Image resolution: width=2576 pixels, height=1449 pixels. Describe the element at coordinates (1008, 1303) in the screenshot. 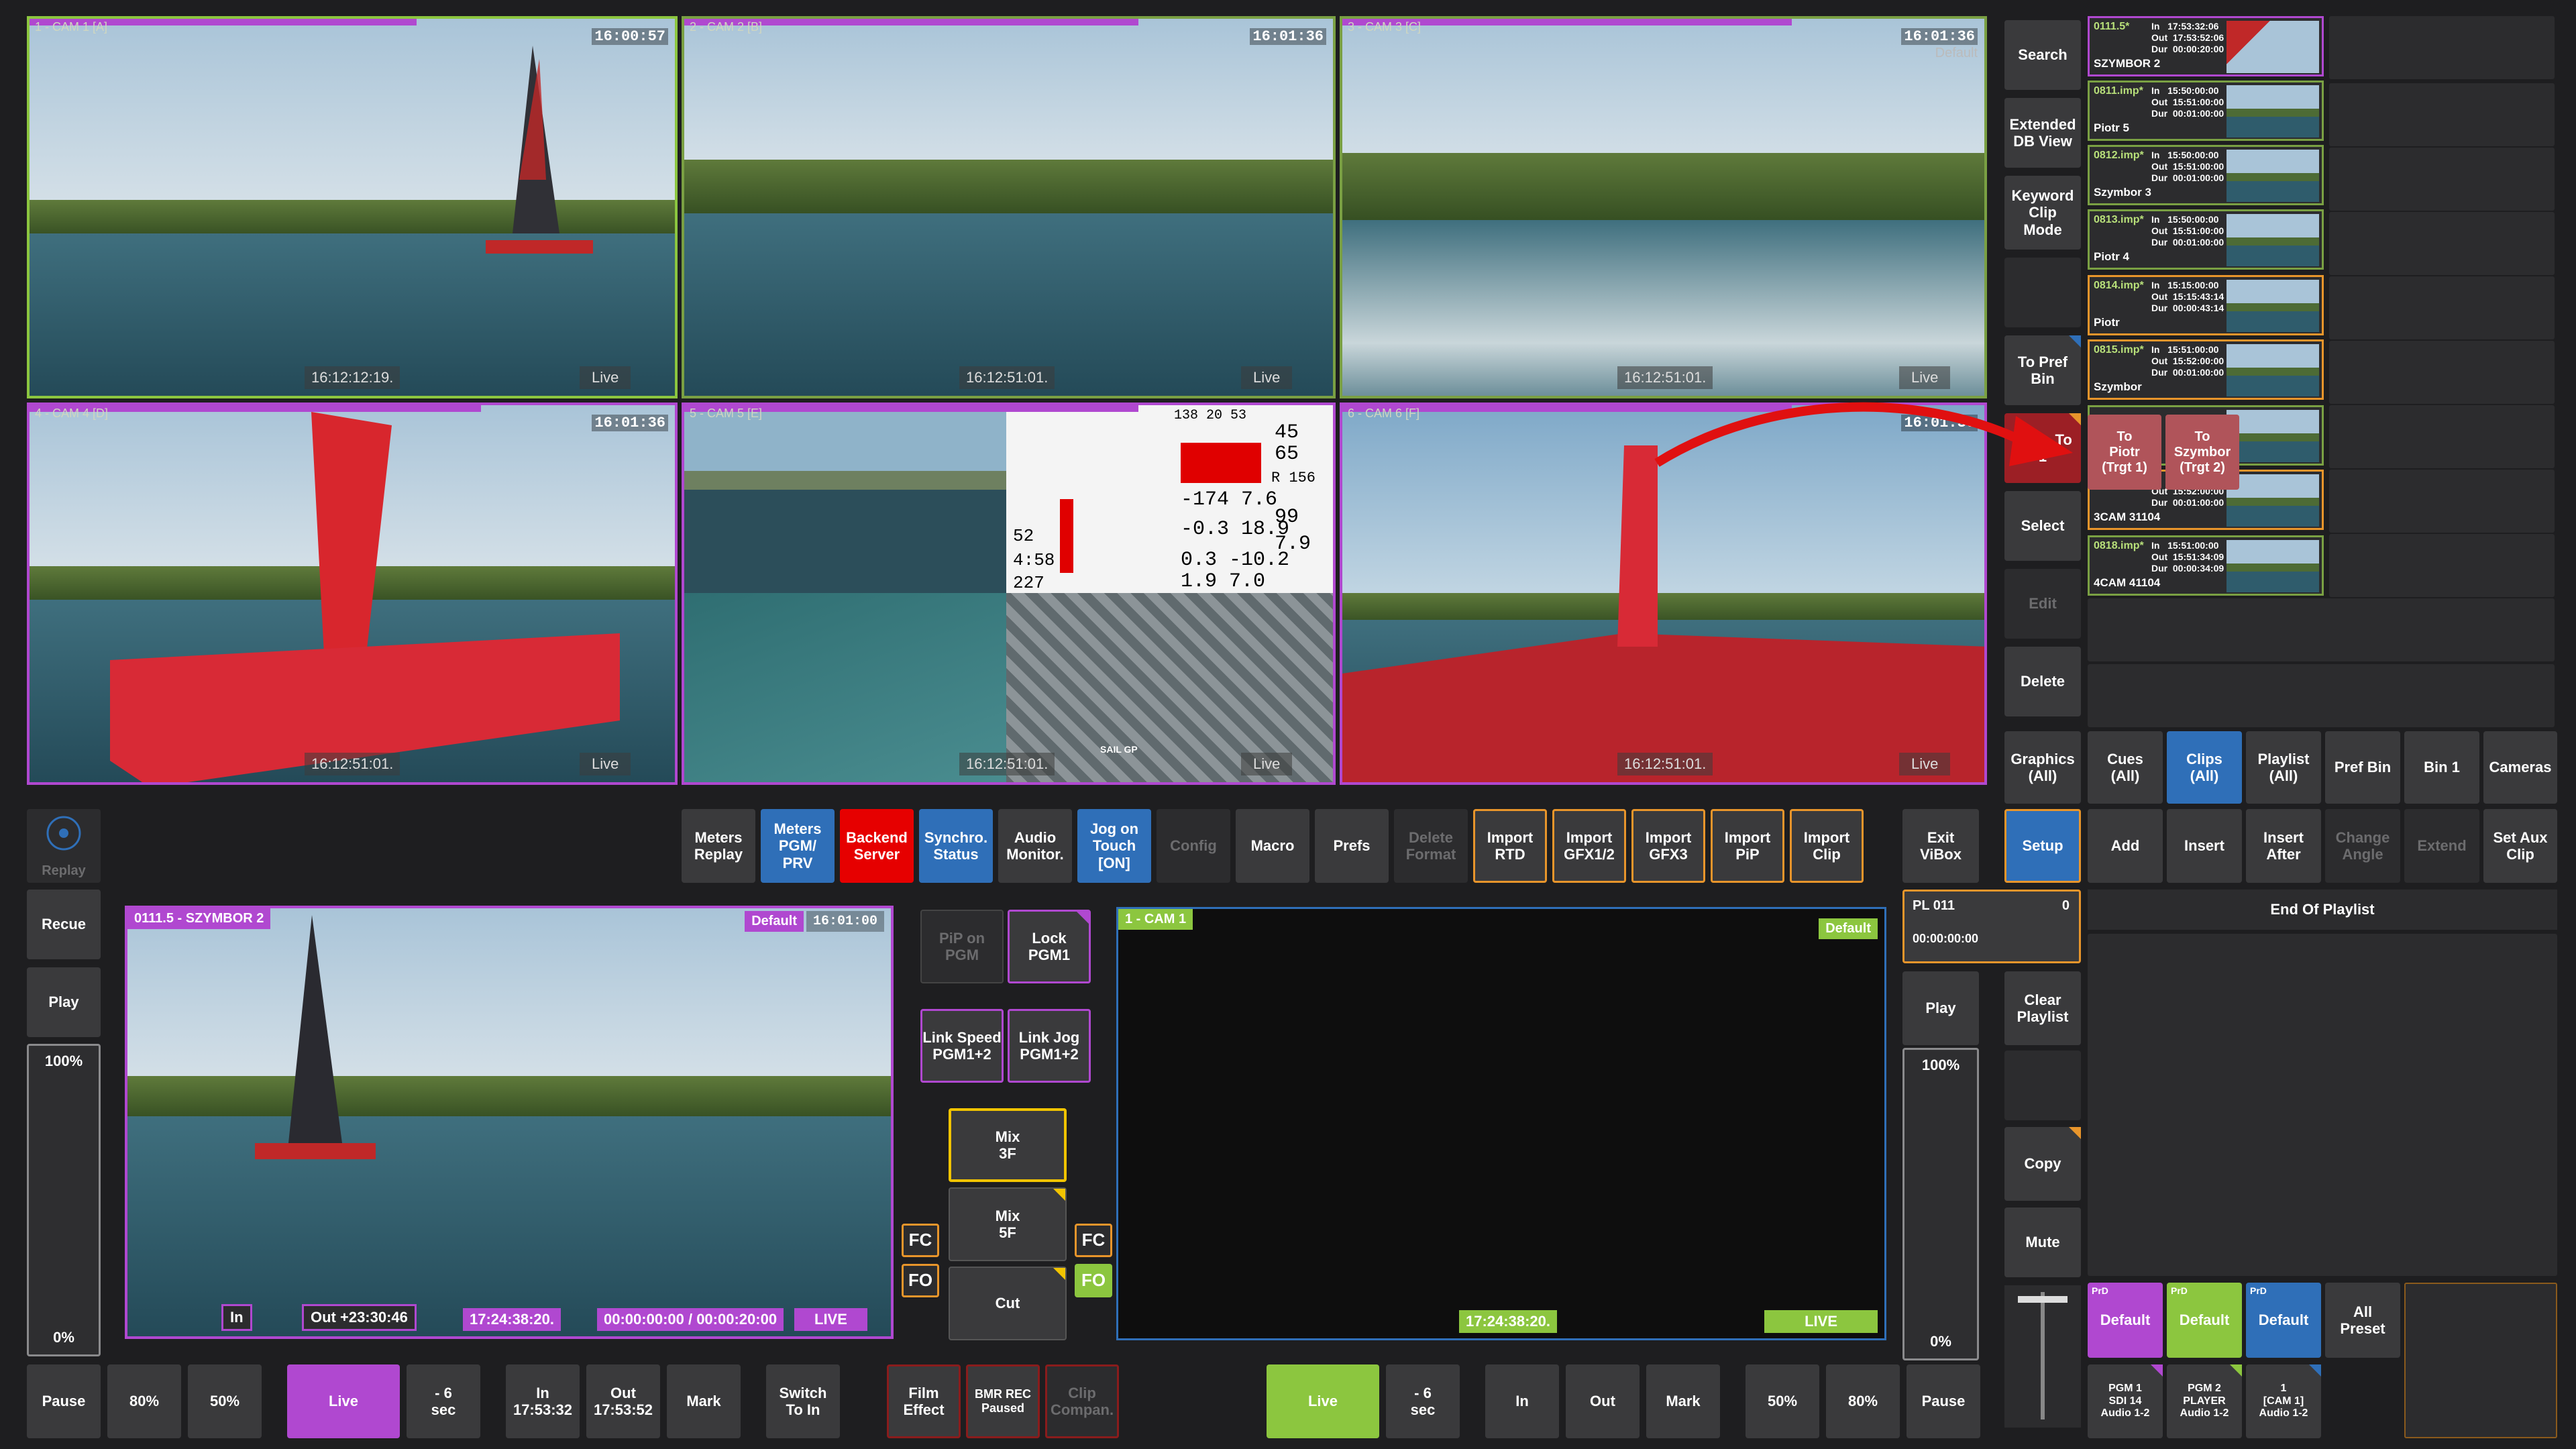

I see `cut-button: Cut` at that location.